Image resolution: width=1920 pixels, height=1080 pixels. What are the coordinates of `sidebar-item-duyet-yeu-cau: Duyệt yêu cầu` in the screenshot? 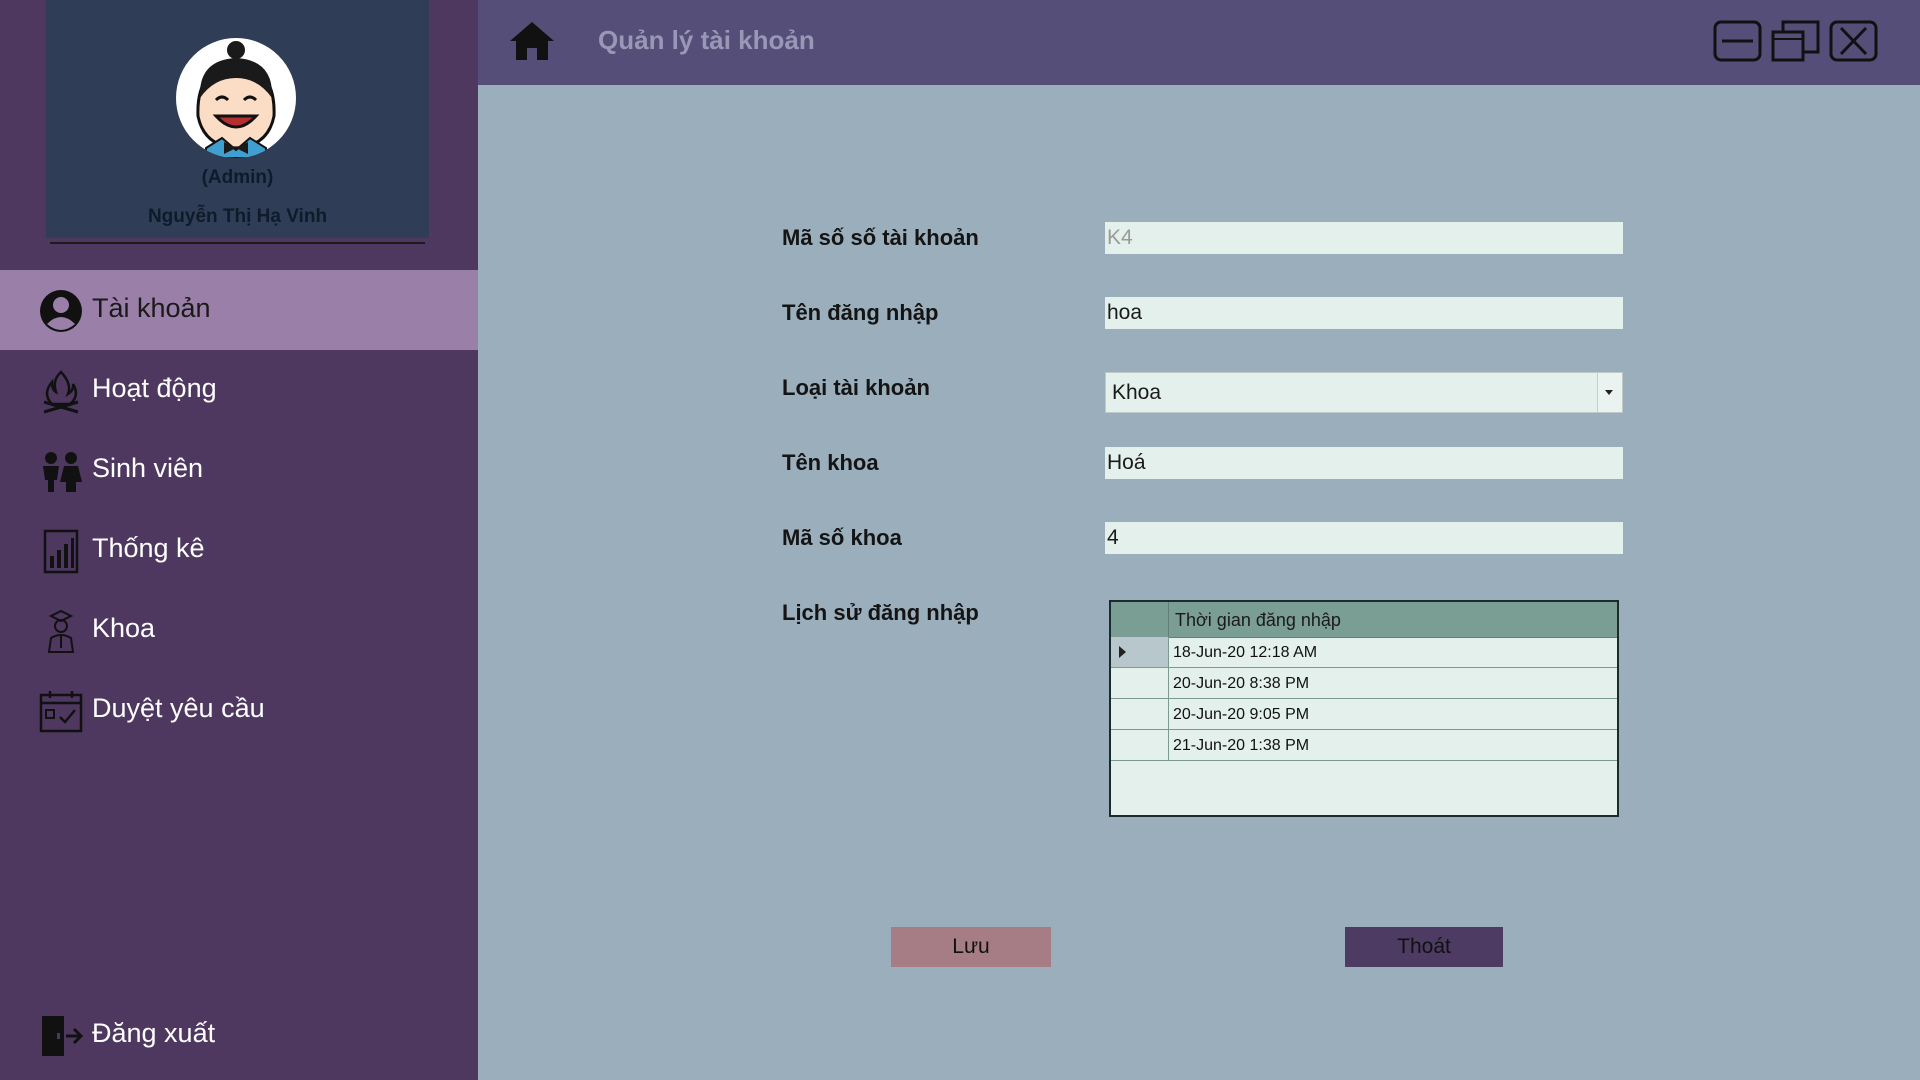 It's located at (239, 710).